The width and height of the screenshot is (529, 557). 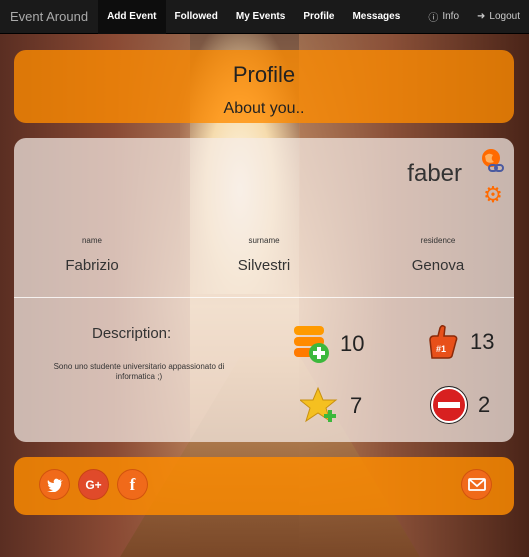 I want to click on residence-value: Genova, so click(x=438, y=265).